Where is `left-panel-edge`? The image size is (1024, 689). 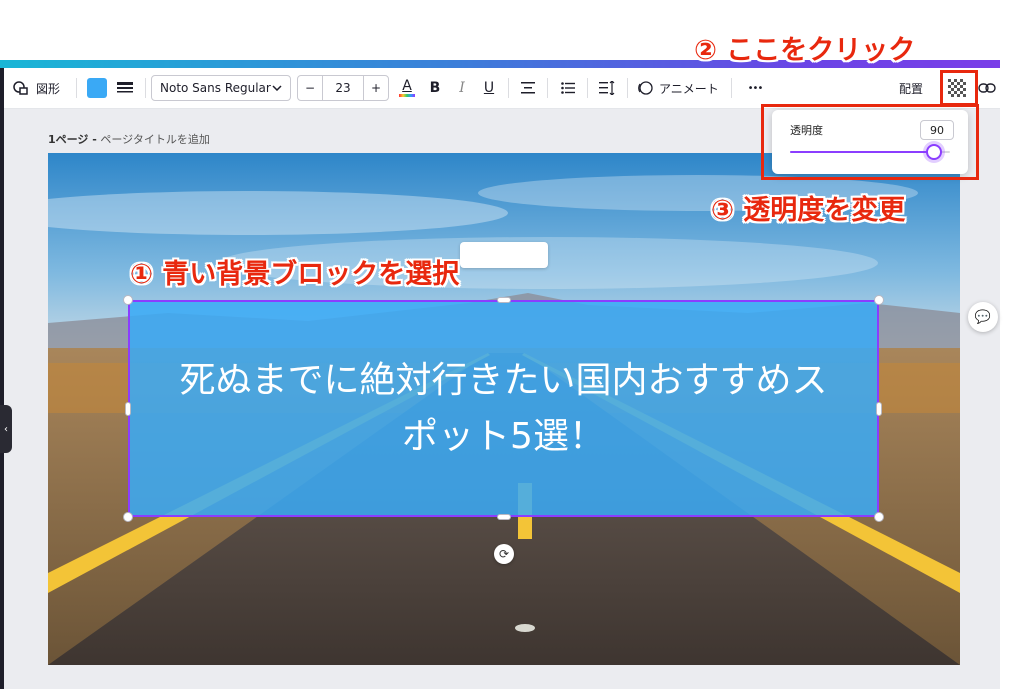 left-panel-edge is located at coordinates (2, 378).